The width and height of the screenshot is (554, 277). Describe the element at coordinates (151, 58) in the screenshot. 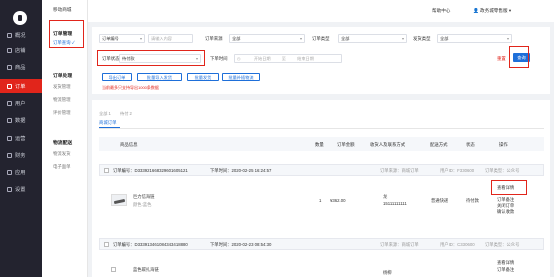

I see `highlight-status` at that location.